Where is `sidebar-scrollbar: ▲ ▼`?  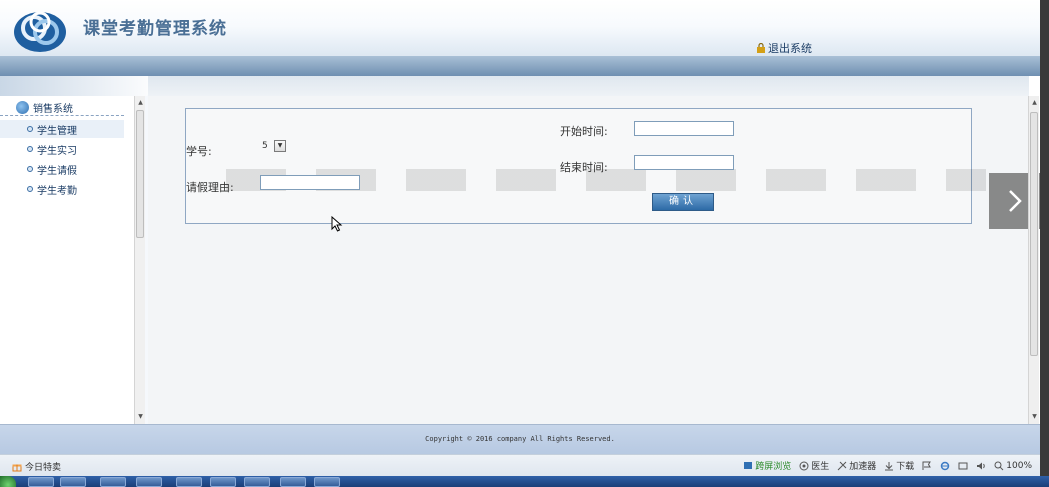 sidebar-scrollbar: ▲ ▼ is located at coordinates (139, 260).